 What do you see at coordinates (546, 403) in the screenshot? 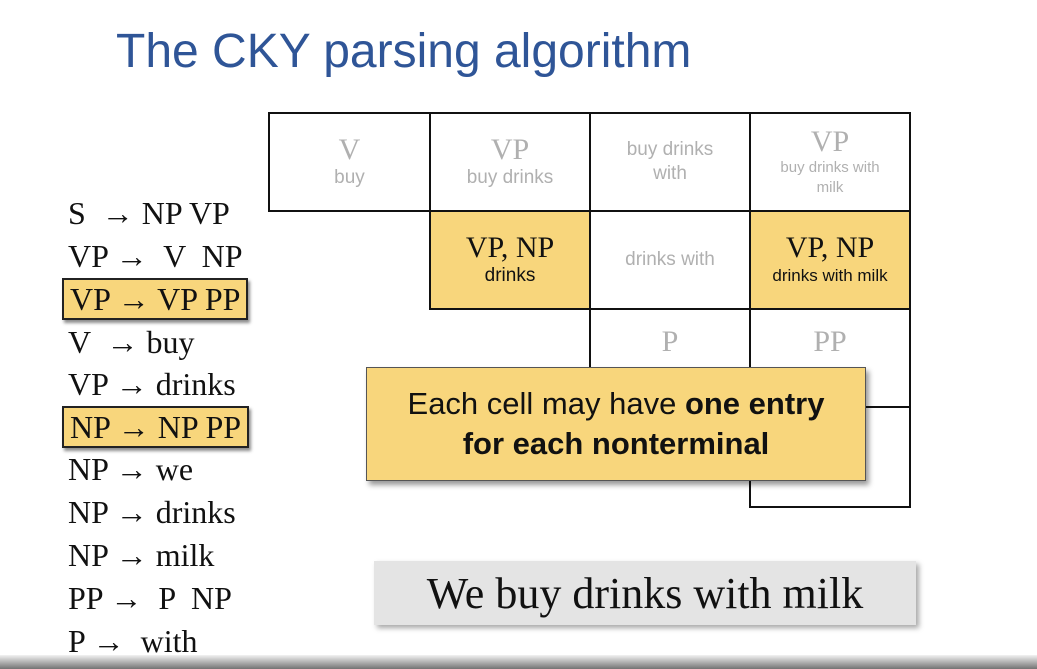
I see `callout-text: Each cell may have` at bounding box center [546, 403].